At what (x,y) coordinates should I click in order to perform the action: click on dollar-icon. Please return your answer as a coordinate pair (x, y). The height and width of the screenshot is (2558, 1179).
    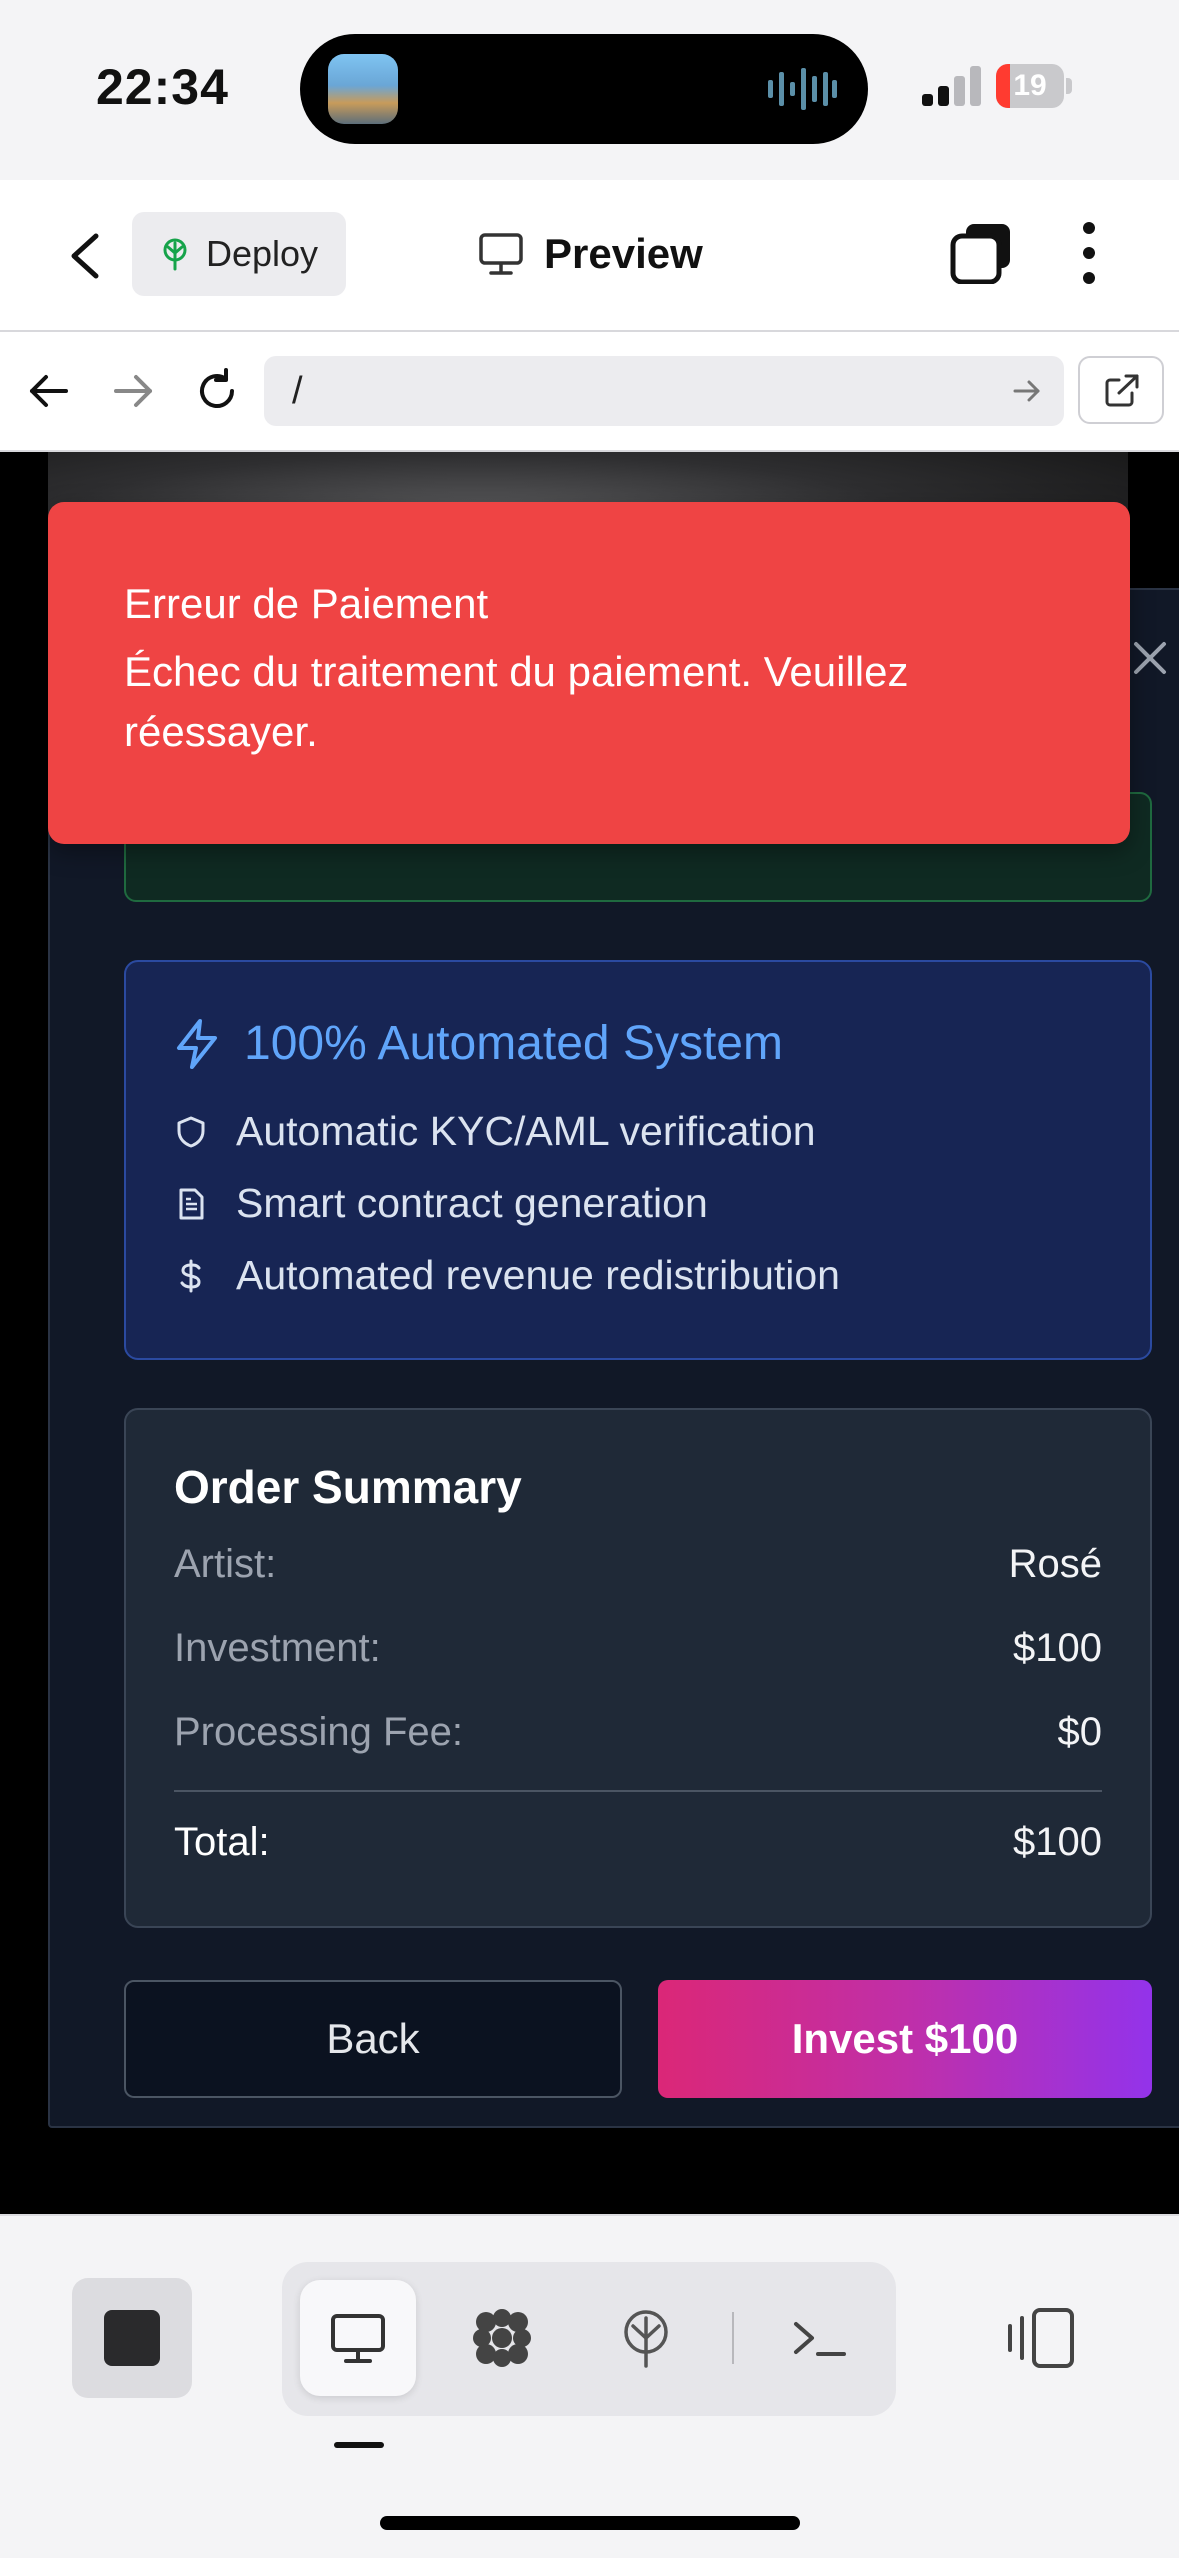
    Looking at the image, I should click on (190, 1275).